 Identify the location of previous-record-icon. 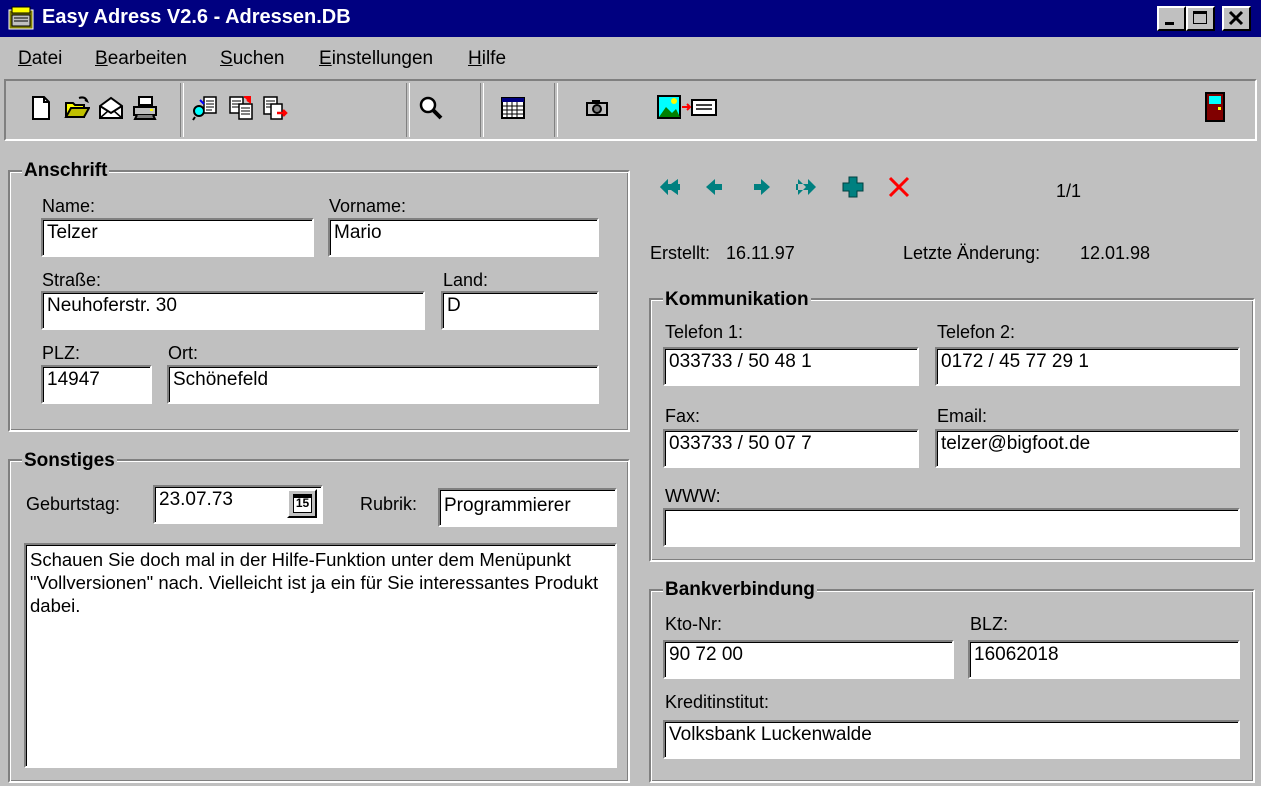
(715, 187).